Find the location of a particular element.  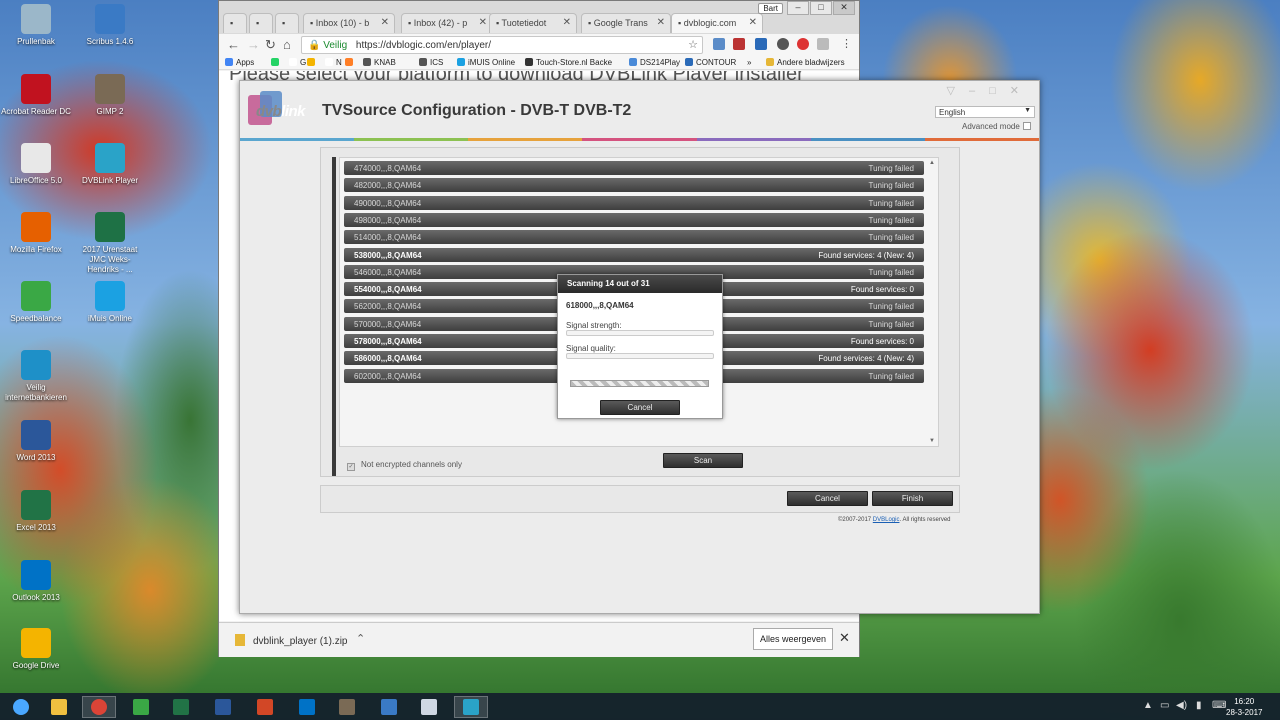

language-select: English ▼ is located at coordinates (985, 112).